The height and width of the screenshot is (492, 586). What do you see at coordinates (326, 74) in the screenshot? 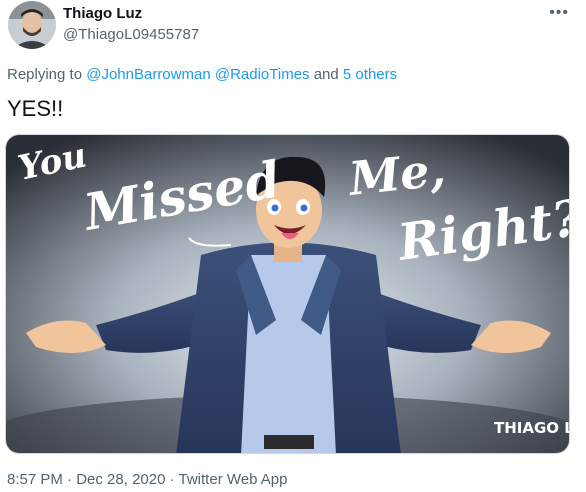
I see `reply-and: and` at bounding box center [326, 74].